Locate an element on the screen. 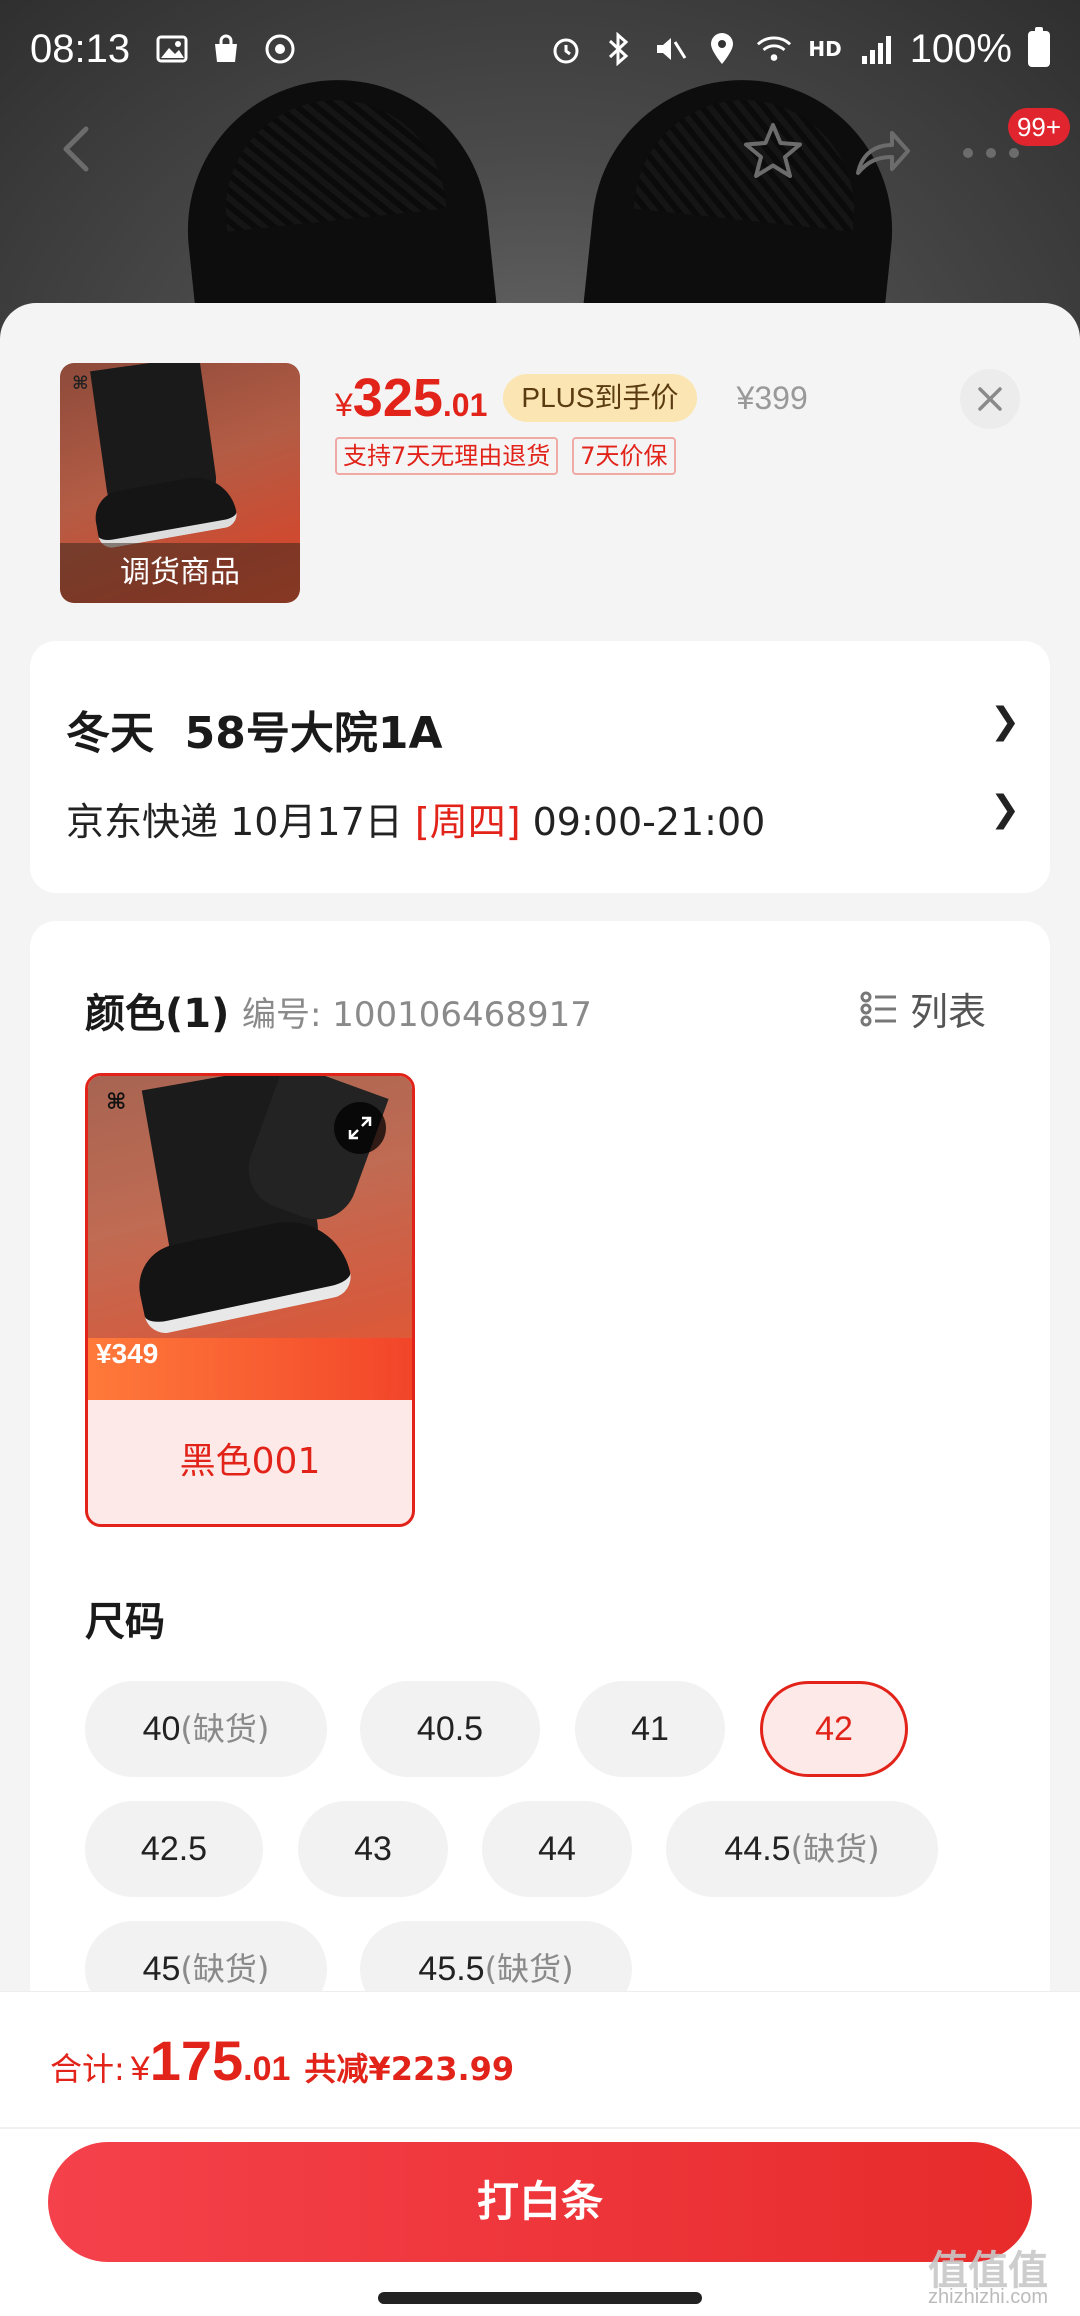 The height and width of the screenshot is (2316, 1080). size-option-40-5: 40.5 is located at coordinates (450, 1729).